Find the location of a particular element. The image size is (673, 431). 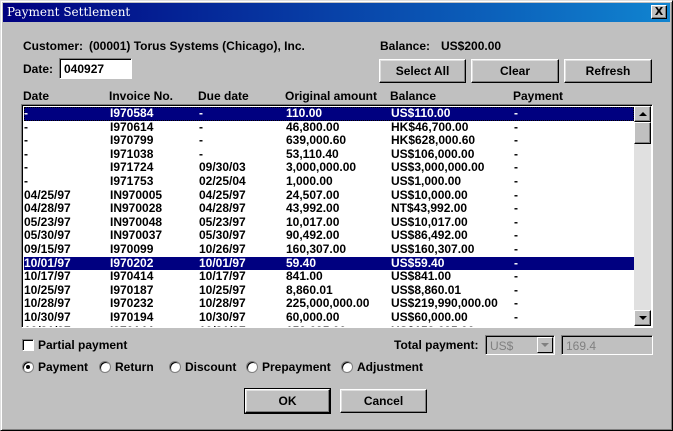

currency-value: US$ is located at coordinates (502, 346).